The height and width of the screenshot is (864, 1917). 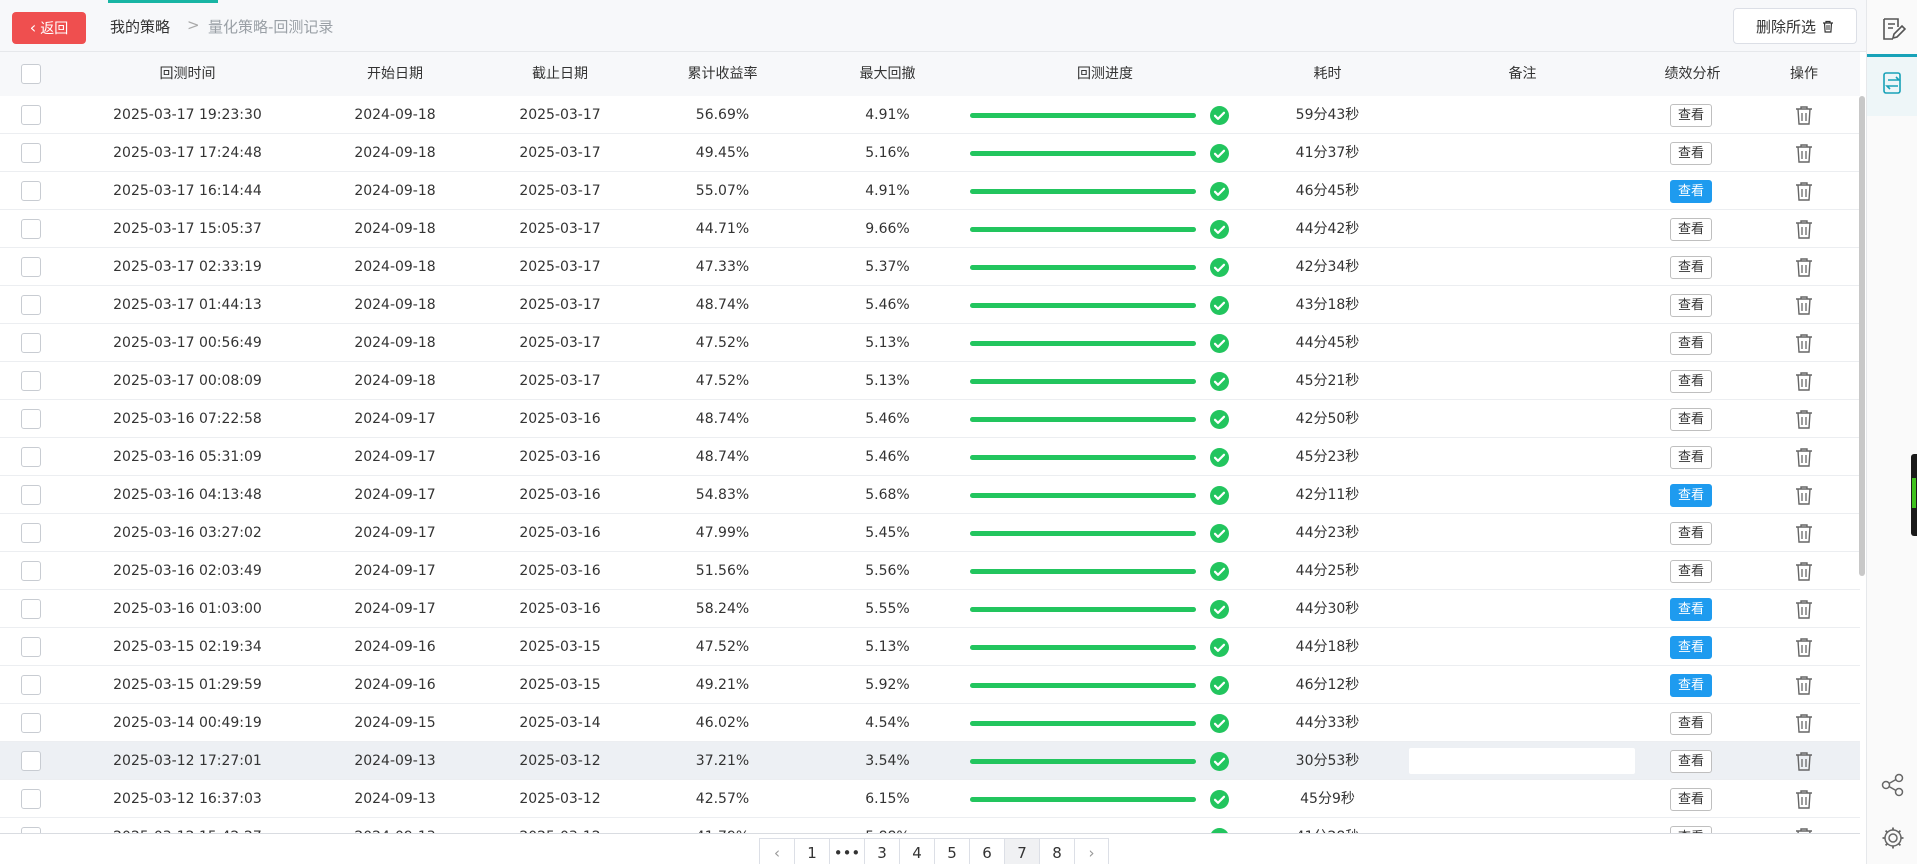 What do you see at coordinates (1893, 29) in the screenshot?
I see `edit-doc-icon` at bounding box center [1893, 29].